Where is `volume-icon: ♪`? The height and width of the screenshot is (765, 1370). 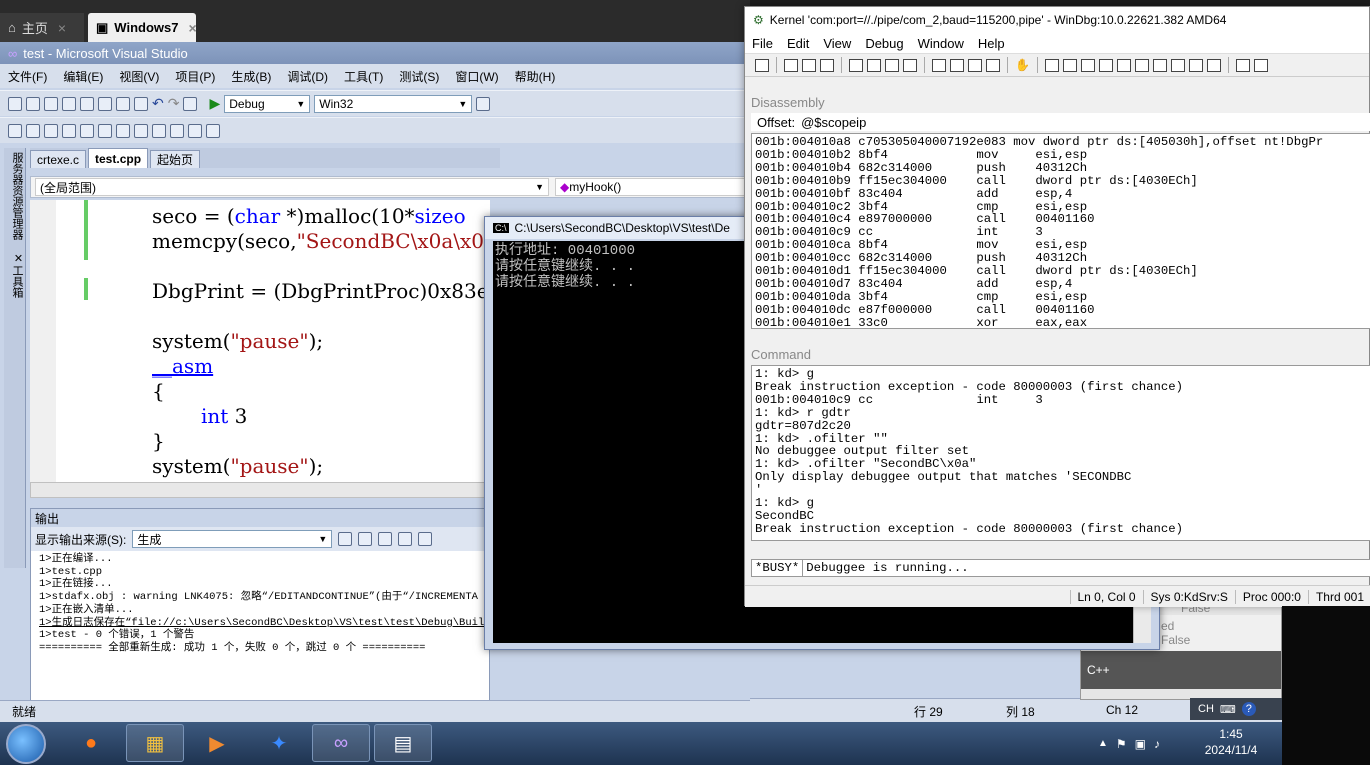
volume-icon: ♪ is located at coordinates (1157, 744).